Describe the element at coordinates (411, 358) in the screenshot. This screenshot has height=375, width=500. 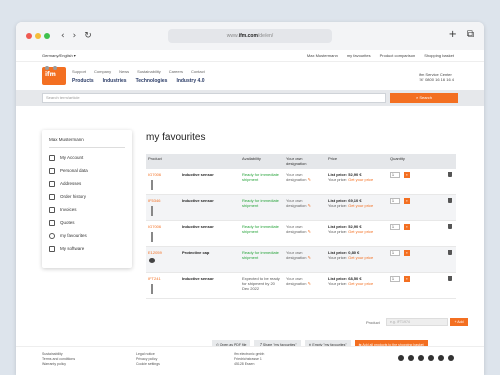
I see `facebook-icon` at that location.